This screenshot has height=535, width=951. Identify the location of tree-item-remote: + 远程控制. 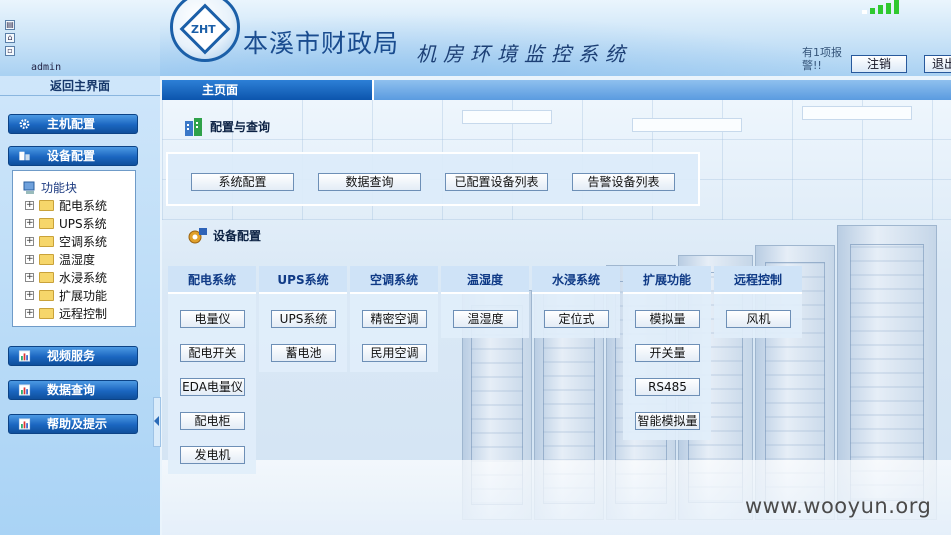
(77, 314).